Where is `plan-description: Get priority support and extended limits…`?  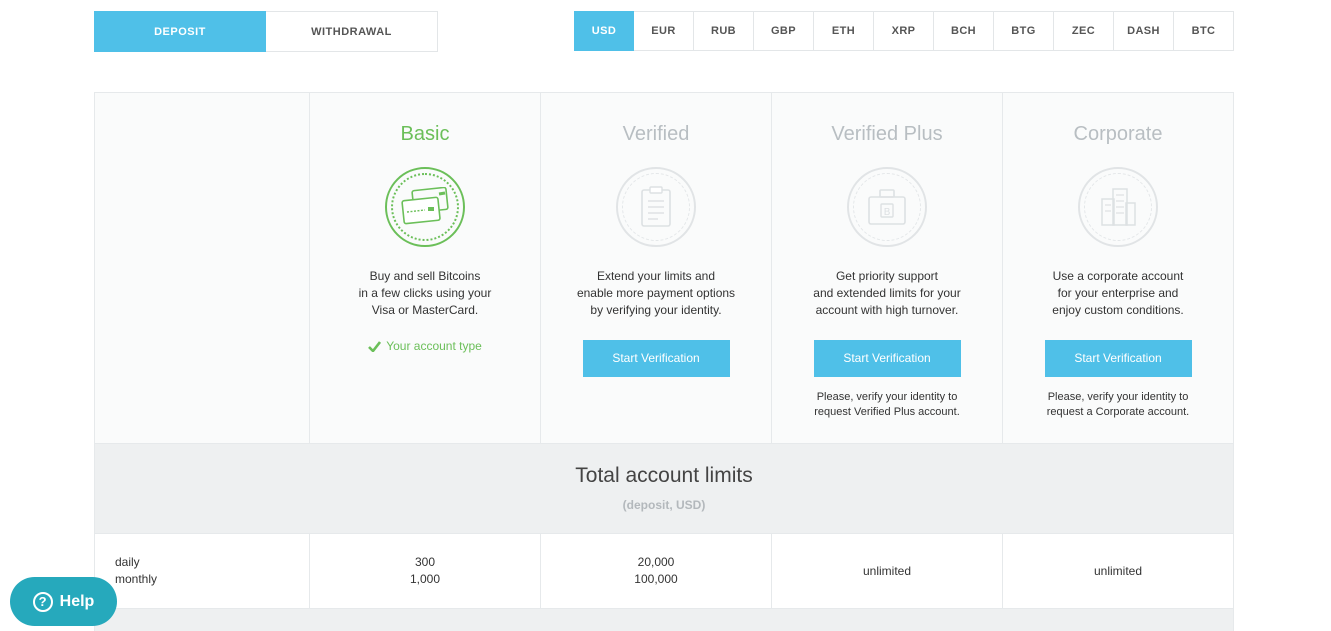
plan-description: Get priority support and extended limits… is located at coordinates (887, 293).